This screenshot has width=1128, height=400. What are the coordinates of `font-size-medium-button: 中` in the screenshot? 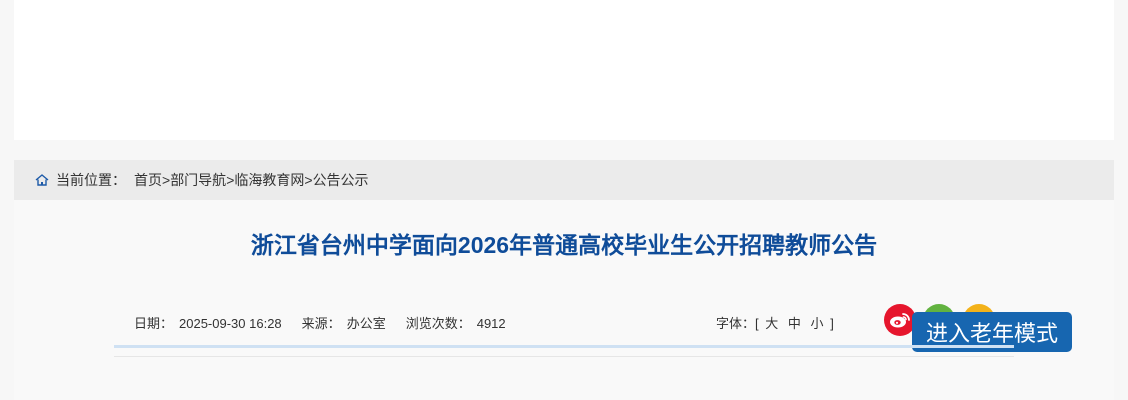 It's located at (794, 323).